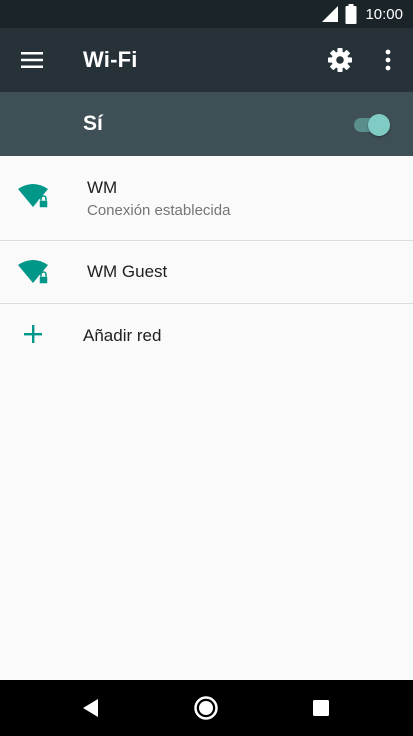 This screenshot has width=413, height=736. What do you see at coordinates (351, 14) in the screenshot?
I see `battery-icon` at bounding box center [351, 14].